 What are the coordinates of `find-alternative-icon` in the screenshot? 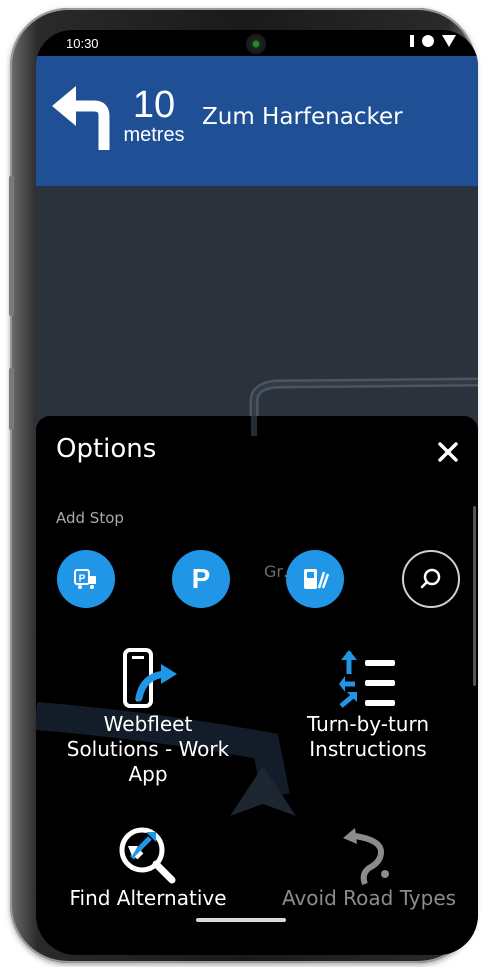 It's located at (147, 855).